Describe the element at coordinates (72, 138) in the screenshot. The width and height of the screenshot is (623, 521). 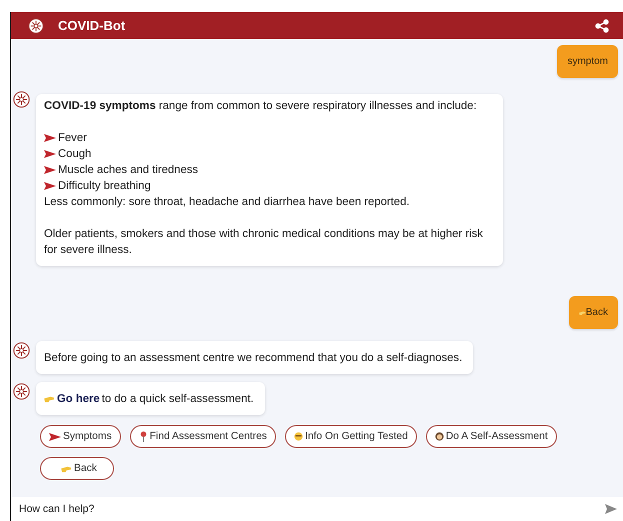
I see `bullet-text: Fever` at that location.